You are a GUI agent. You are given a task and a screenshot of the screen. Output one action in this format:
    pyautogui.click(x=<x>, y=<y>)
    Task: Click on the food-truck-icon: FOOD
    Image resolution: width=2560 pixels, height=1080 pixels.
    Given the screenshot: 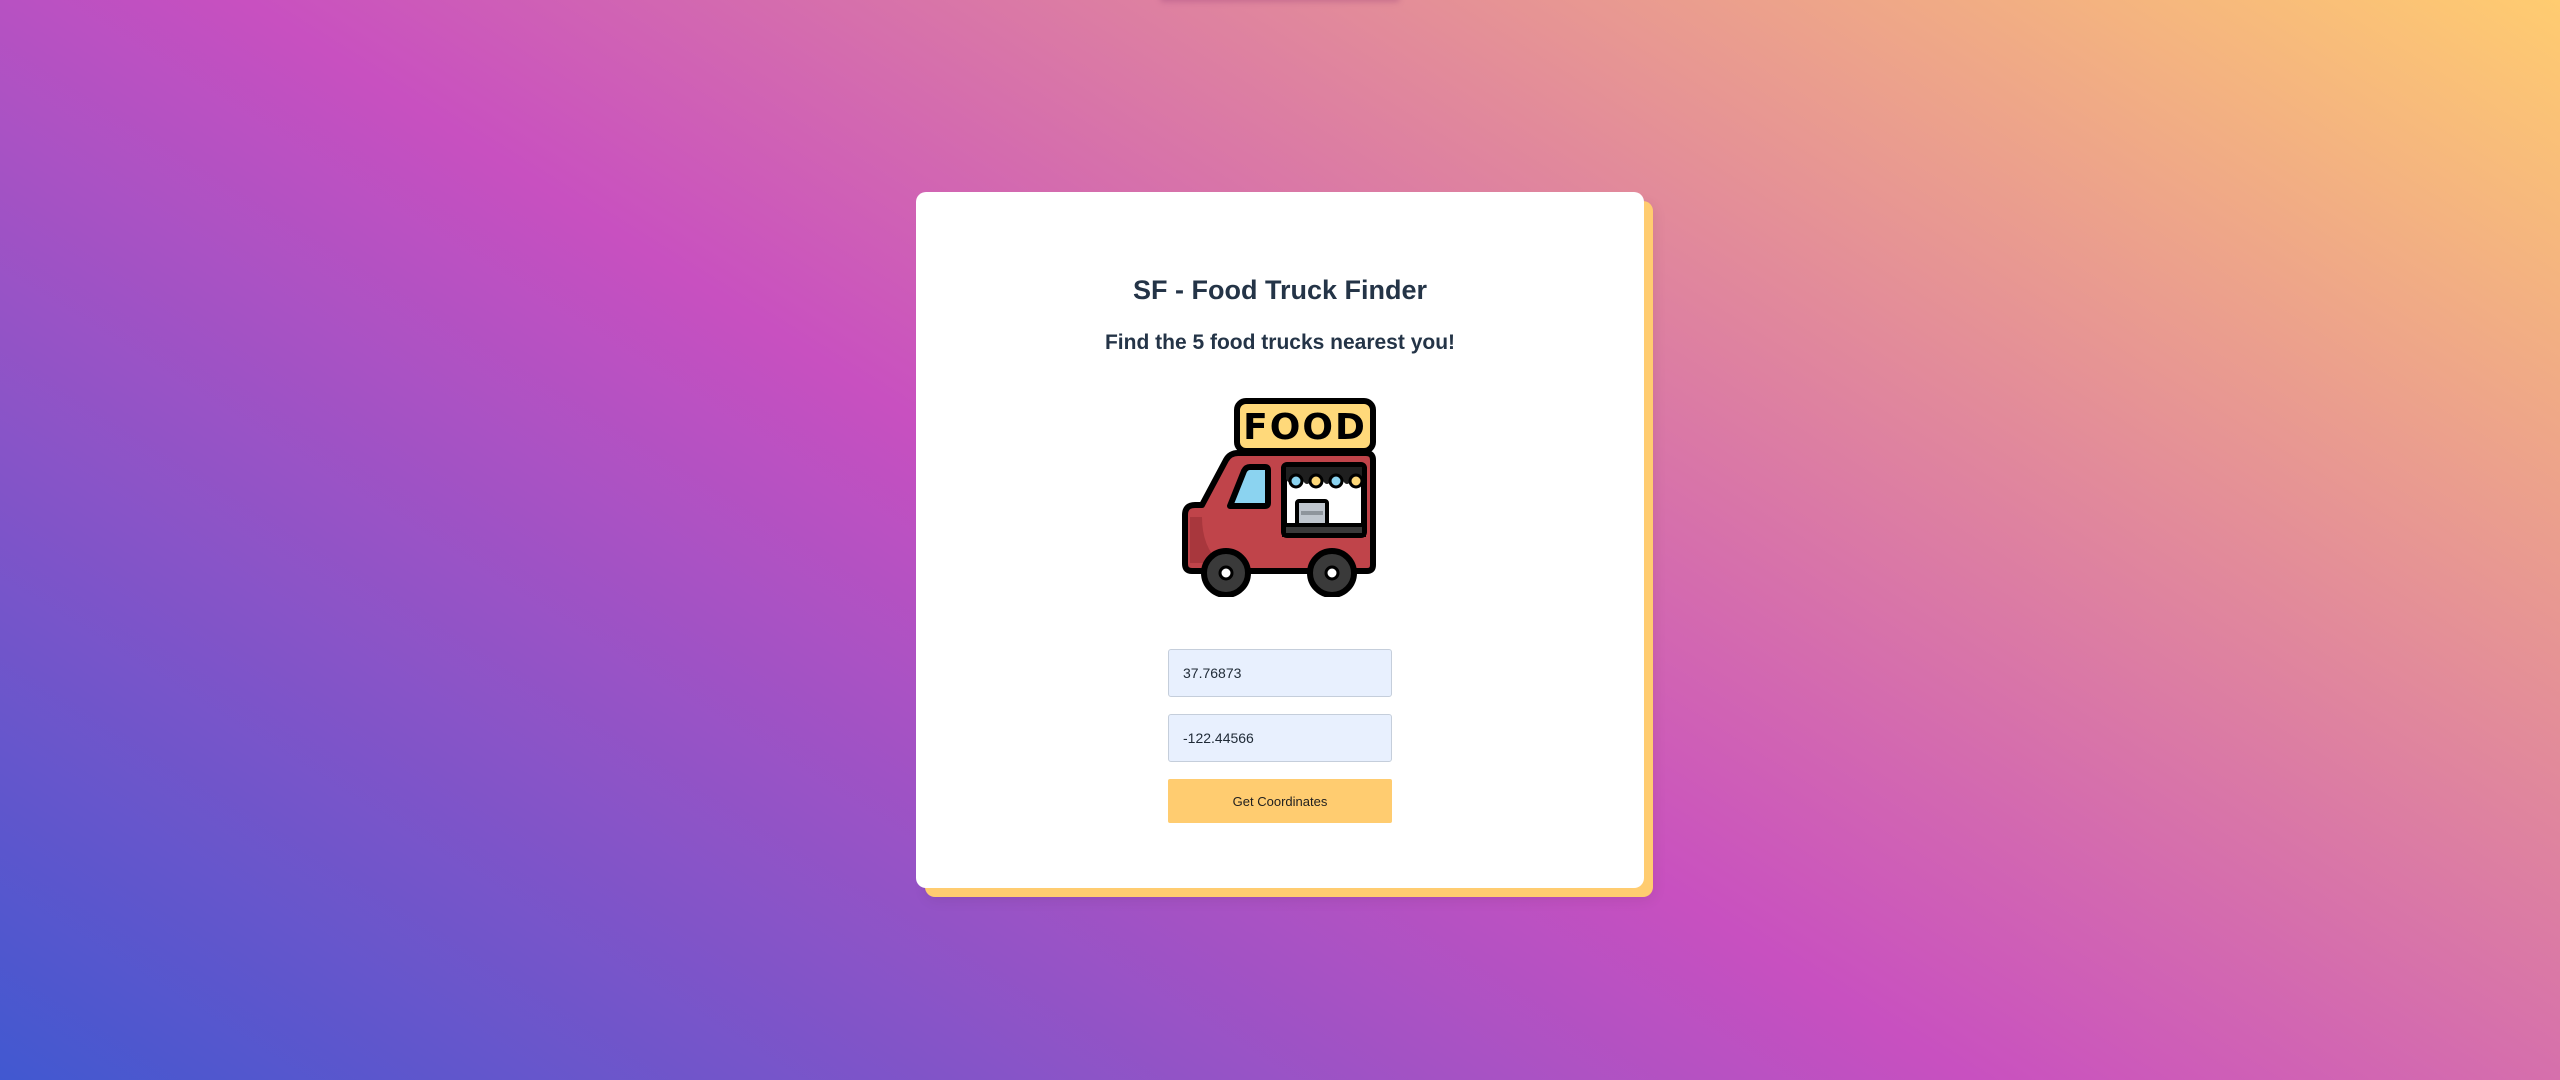 What is the action you would take?
    pyautogui.click(x=1279, y=497)
    